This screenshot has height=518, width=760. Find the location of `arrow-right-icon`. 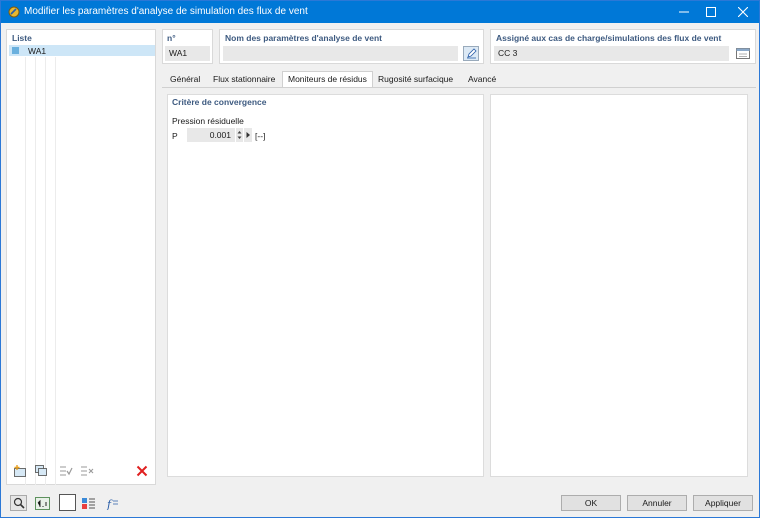

arrow-right-icon is located at coordinates (248, 135).